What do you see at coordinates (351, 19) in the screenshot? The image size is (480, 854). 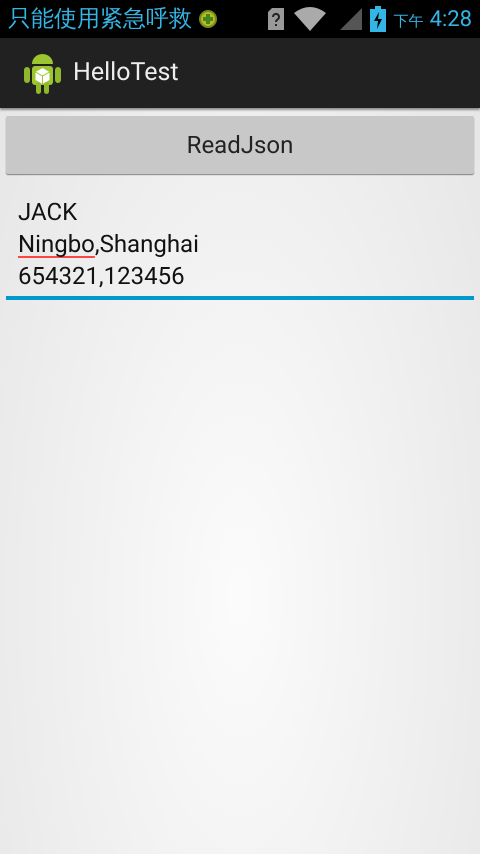 I see `signal-icon` at bounding box center [351, 19].